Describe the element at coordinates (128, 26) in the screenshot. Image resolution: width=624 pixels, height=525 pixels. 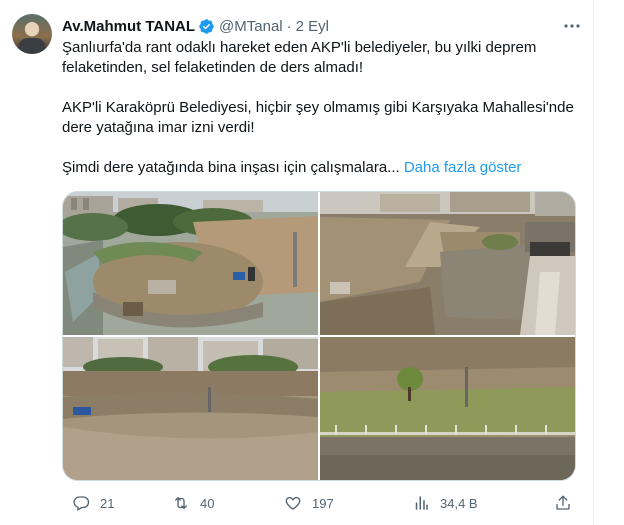
I see `author-name: Av.Mahmut TANAL` at that location.